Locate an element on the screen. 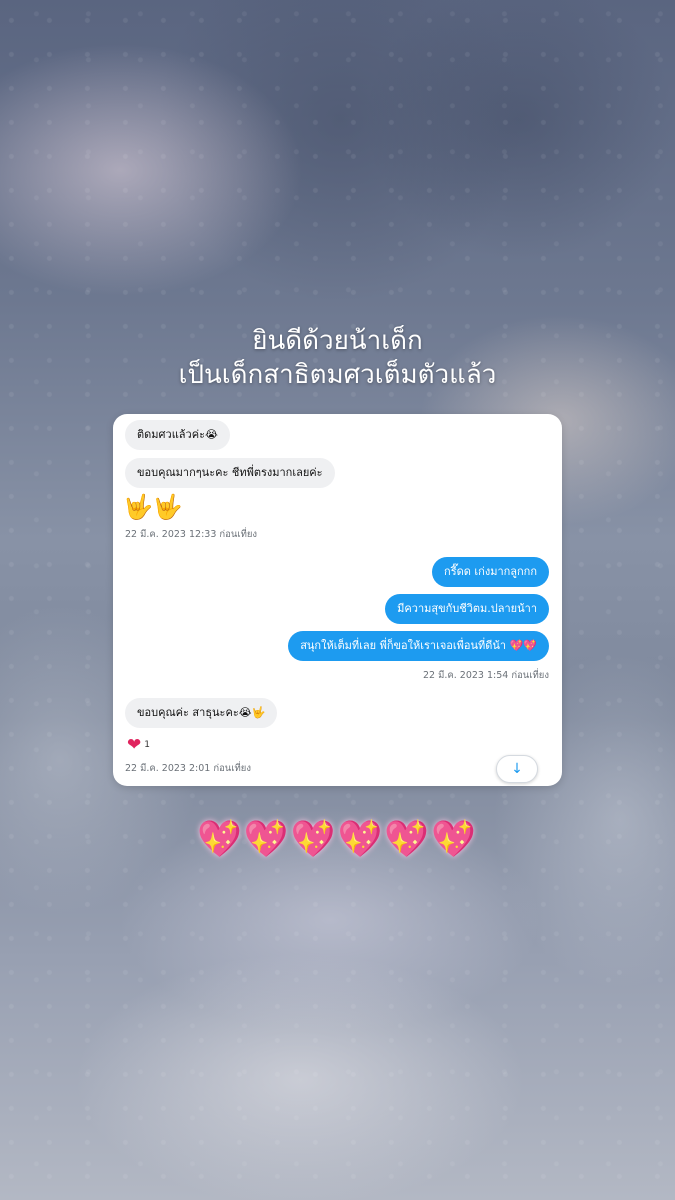 The height and width of the screenshot is (1200, 675). message-bubble-received: ขอบคุณค่ะ สาธุนะคะ😭🤟 is located at coordinates (201, 713).